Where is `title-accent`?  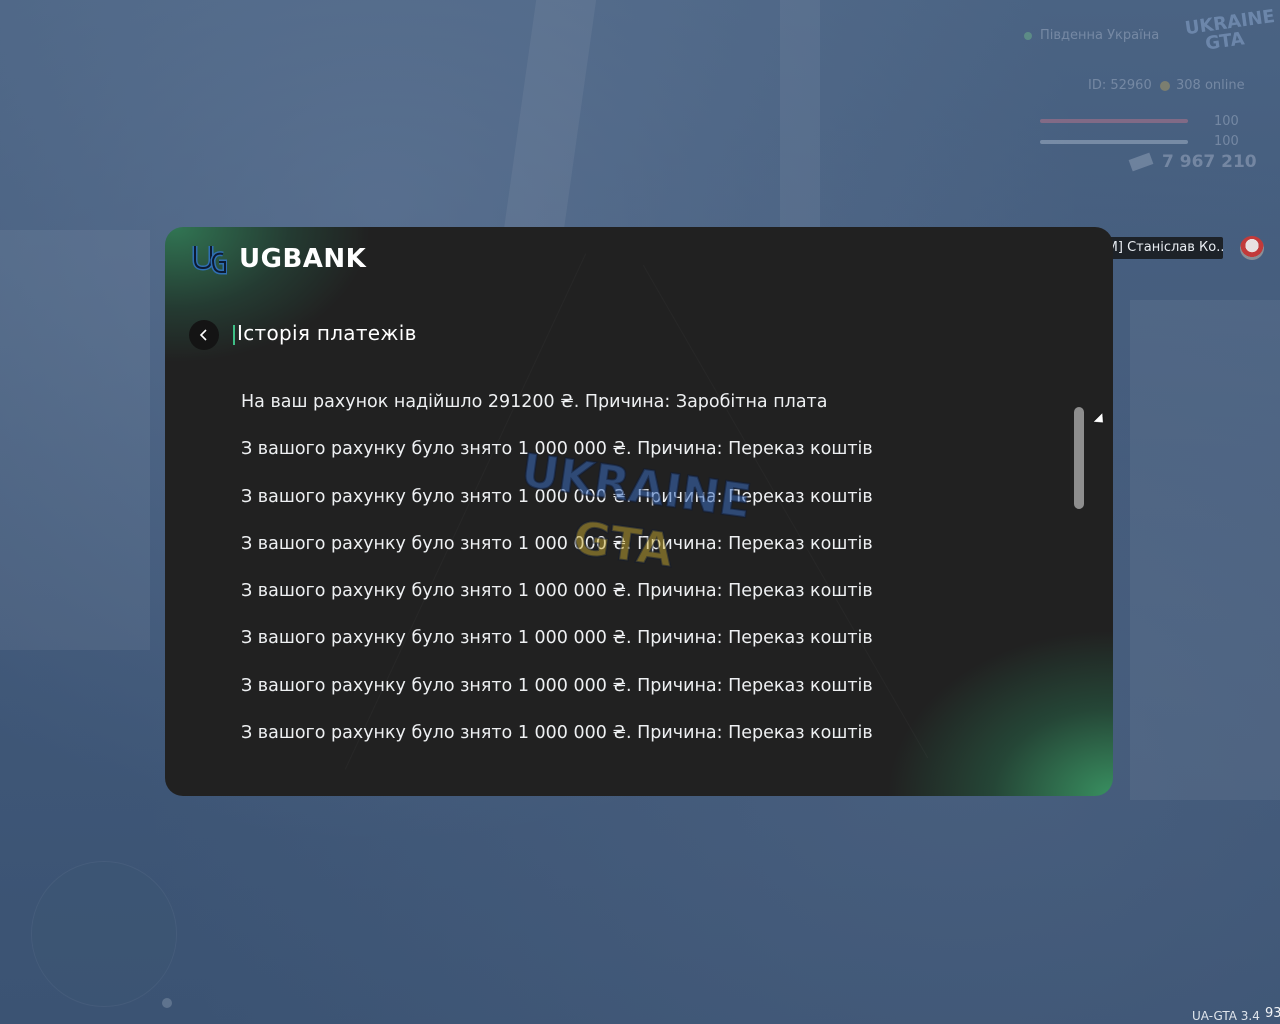
title-accent is located at coordinates (234, 335).